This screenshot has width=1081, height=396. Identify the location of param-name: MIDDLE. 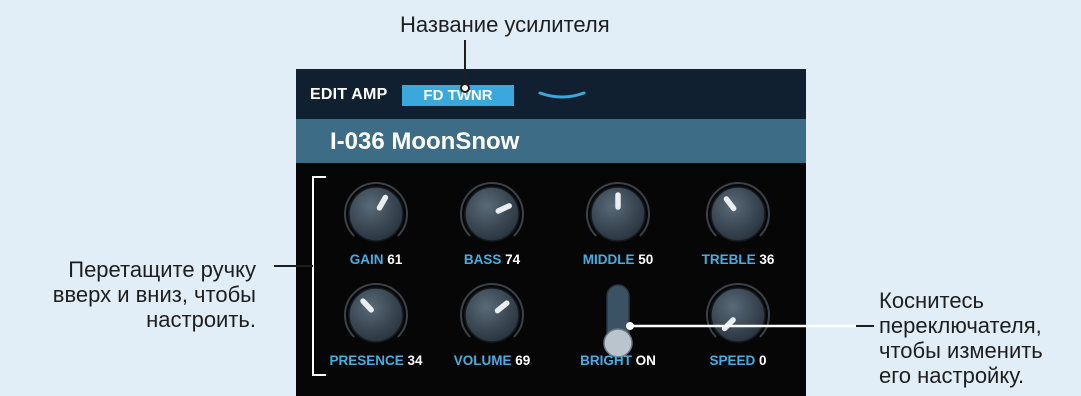
(608, 259).